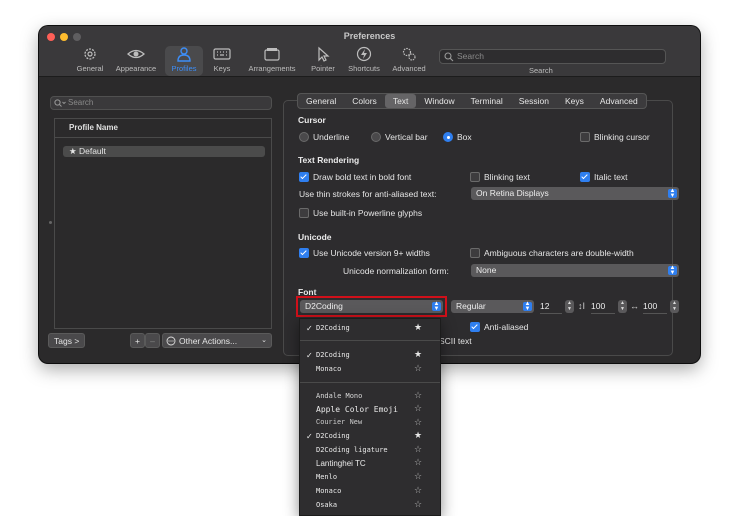 This screenshot has height=516, width=739. Describe the element at coordinates (152, 340) in the screenshot. I see `remove-profile-button: –` at that location.